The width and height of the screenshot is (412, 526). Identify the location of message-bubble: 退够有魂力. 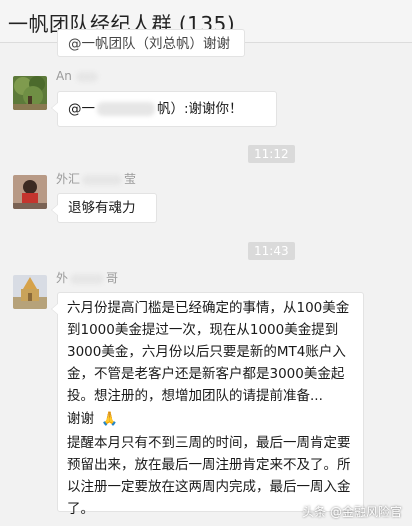
(104, 208).